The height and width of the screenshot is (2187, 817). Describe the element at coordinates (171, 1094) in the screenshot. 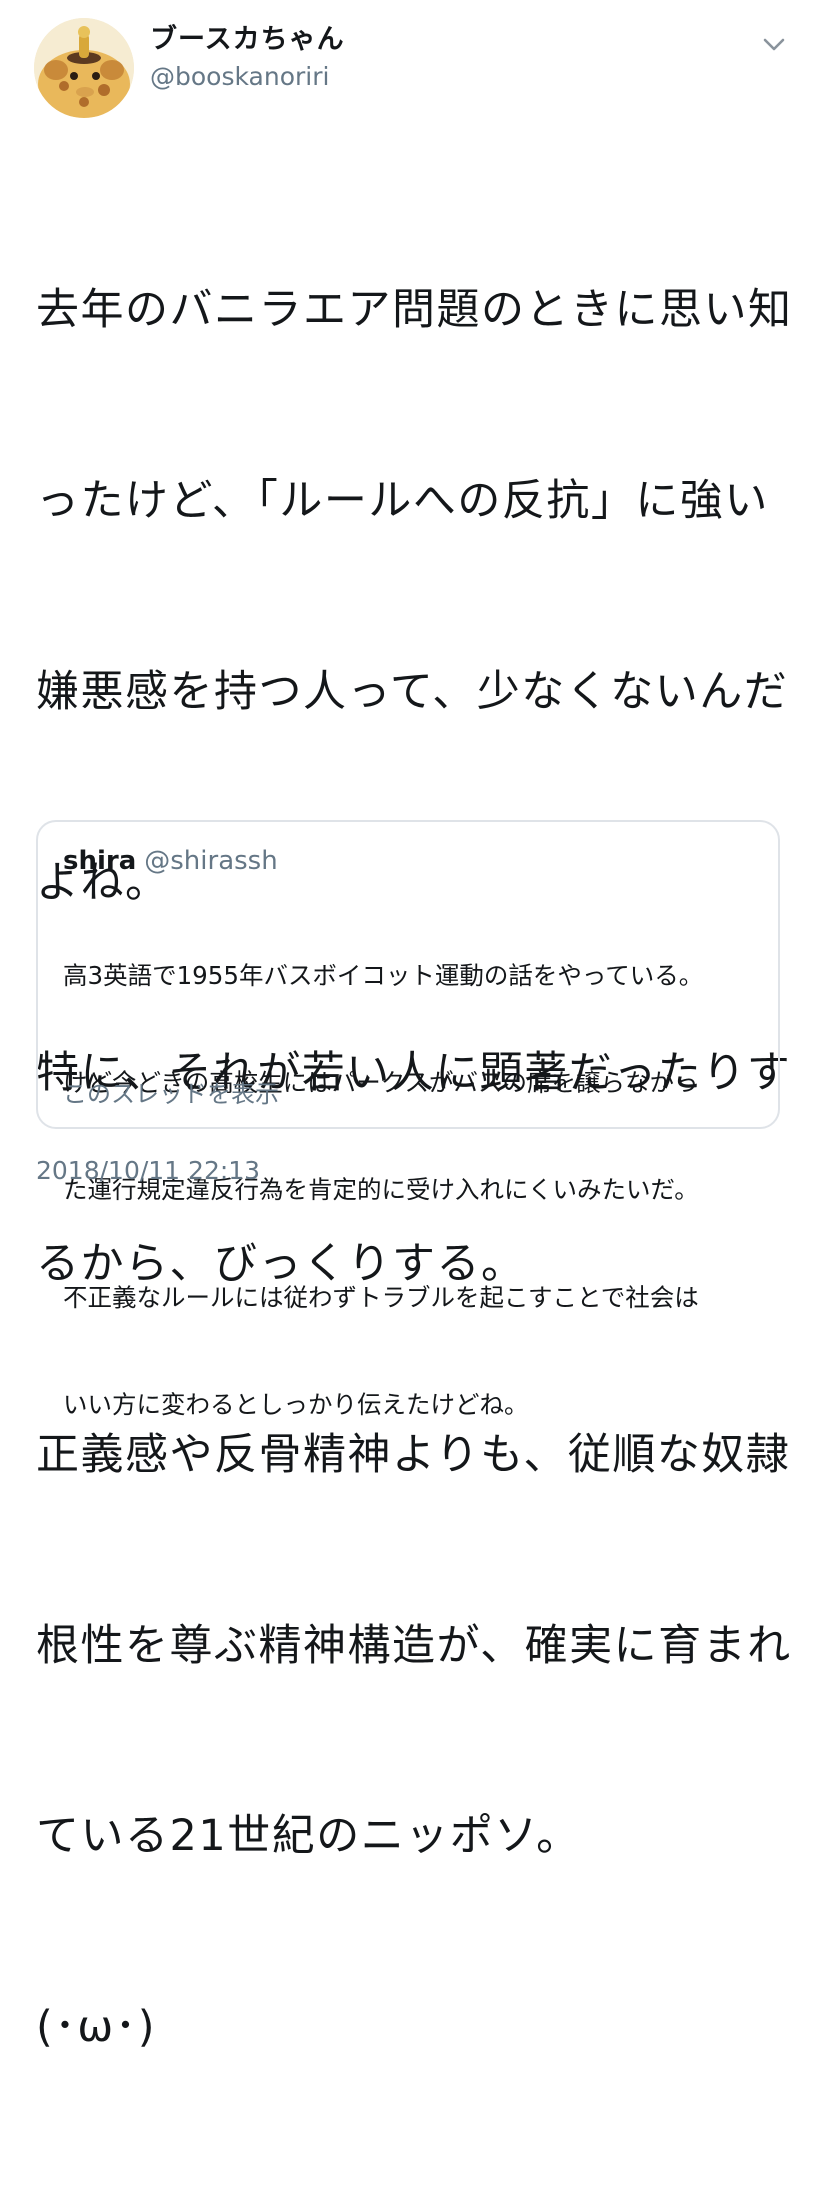

I see `show-thread-link: このスレッドを表示` at that location.